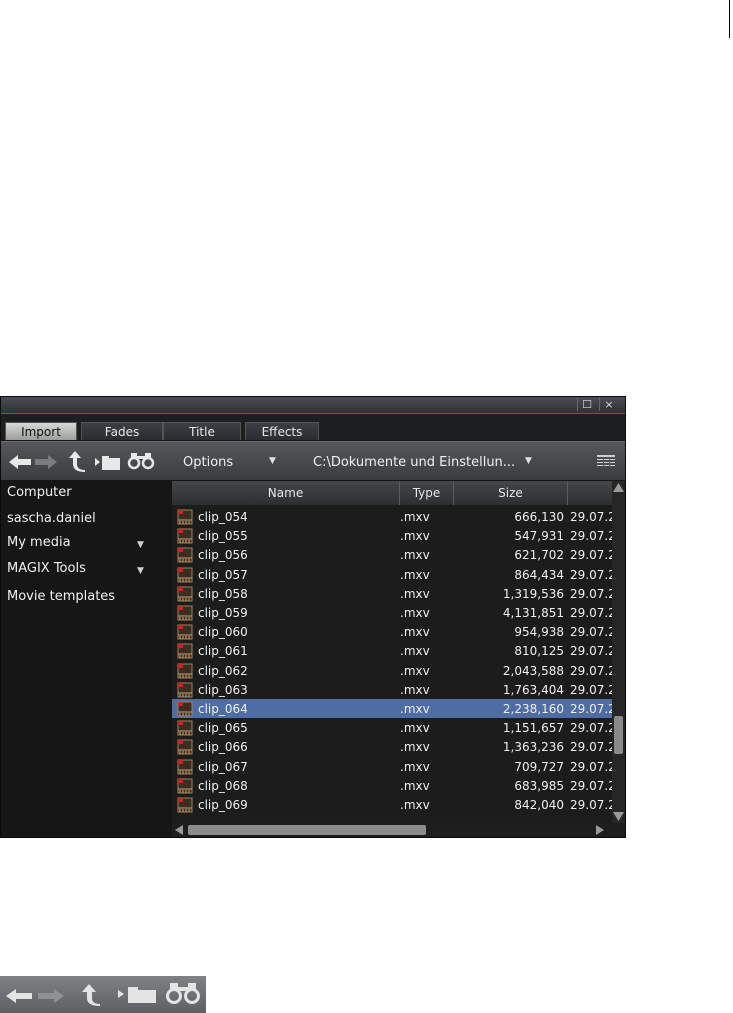  Describe the element at coordinates (208, 463) in the screenshot. I see `options-menu: Options` at that location.